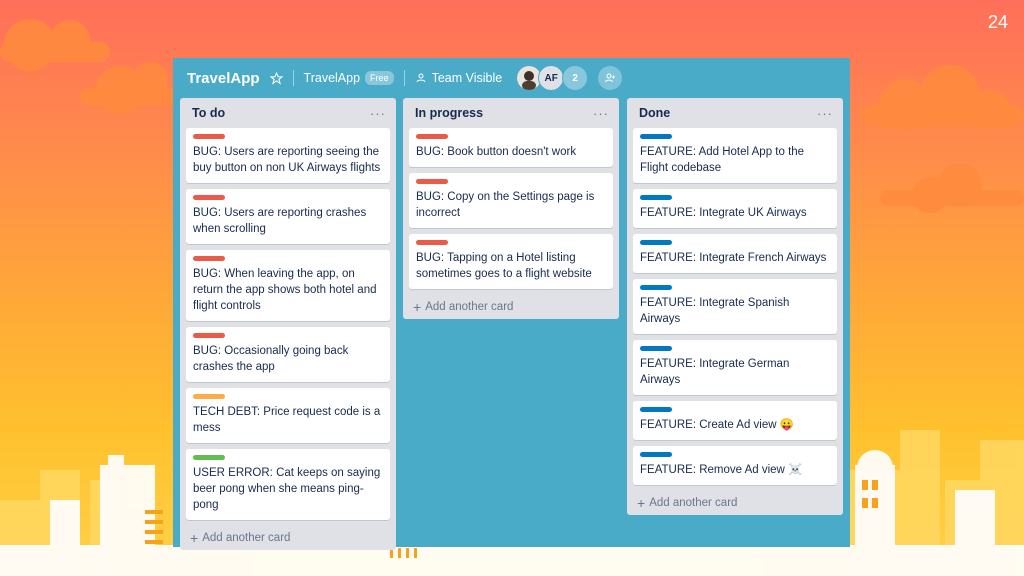 The width and height of the screenshot is (1024, 576). I want to click on label-user-error, so click(209, 457).